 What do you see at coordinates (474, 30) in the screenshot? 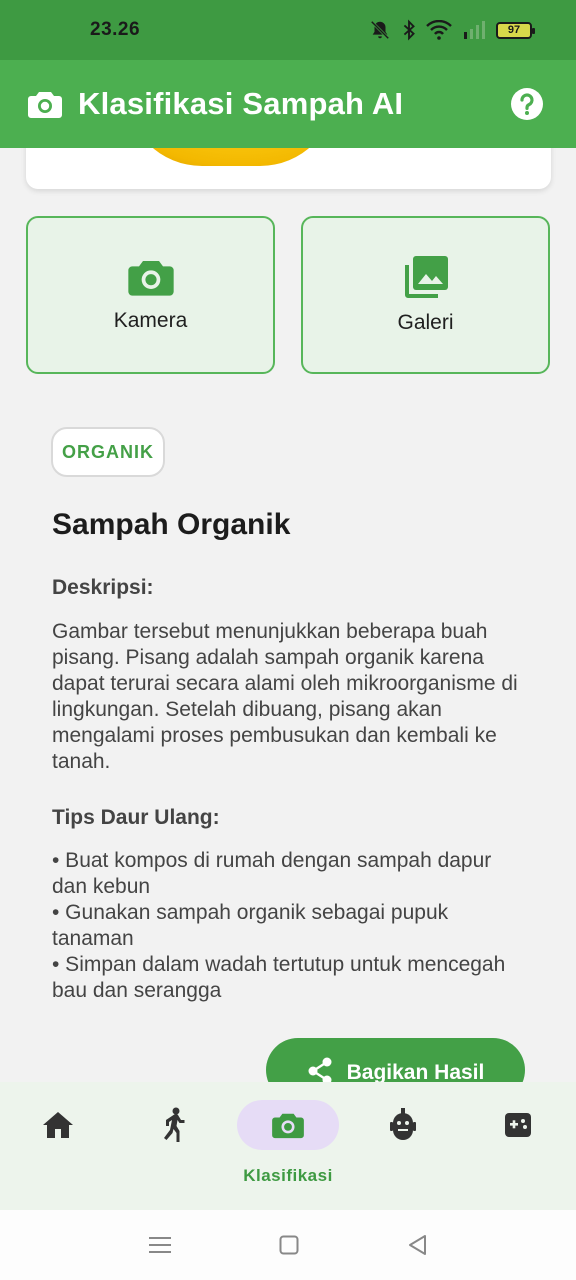
I see `signal-icon` at bounding box center [474, 30].